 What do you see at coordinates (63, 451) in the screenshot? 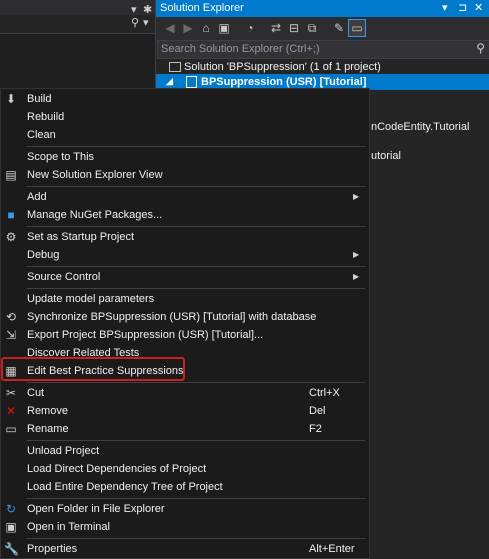
I see `menu-item-label: Unload Project` at bounding box center [63, 451].